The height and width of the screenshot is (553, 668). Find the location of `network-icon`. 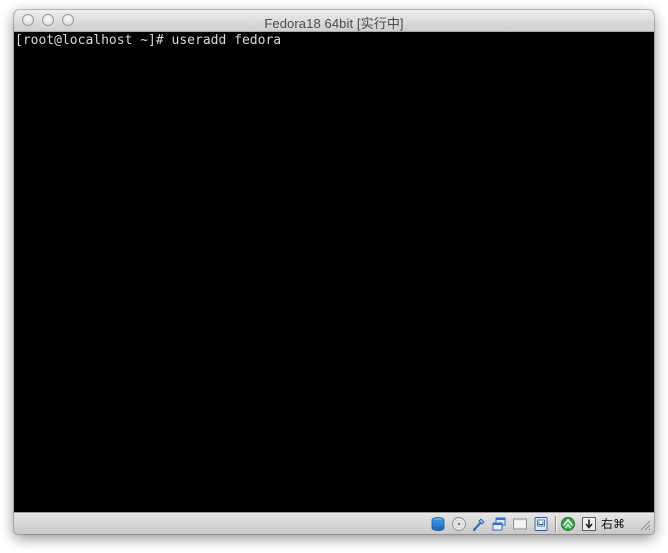

network-icon is located at coordinates (568, 524).